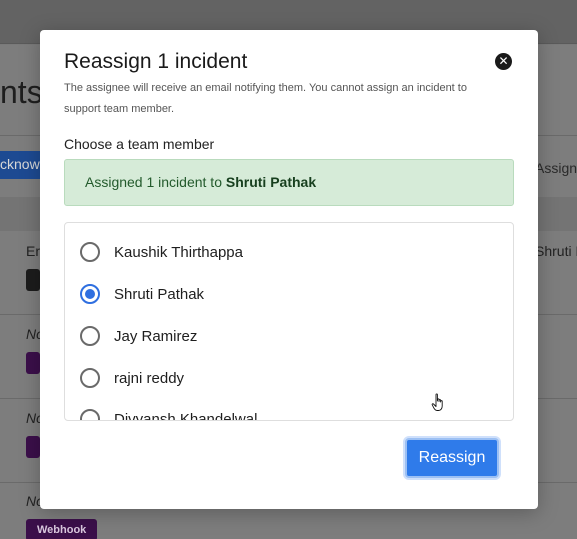 Image resolution: width=577 pixels, height=539 pixels. I want to click on close-icon: ✕, so click(503, 61).